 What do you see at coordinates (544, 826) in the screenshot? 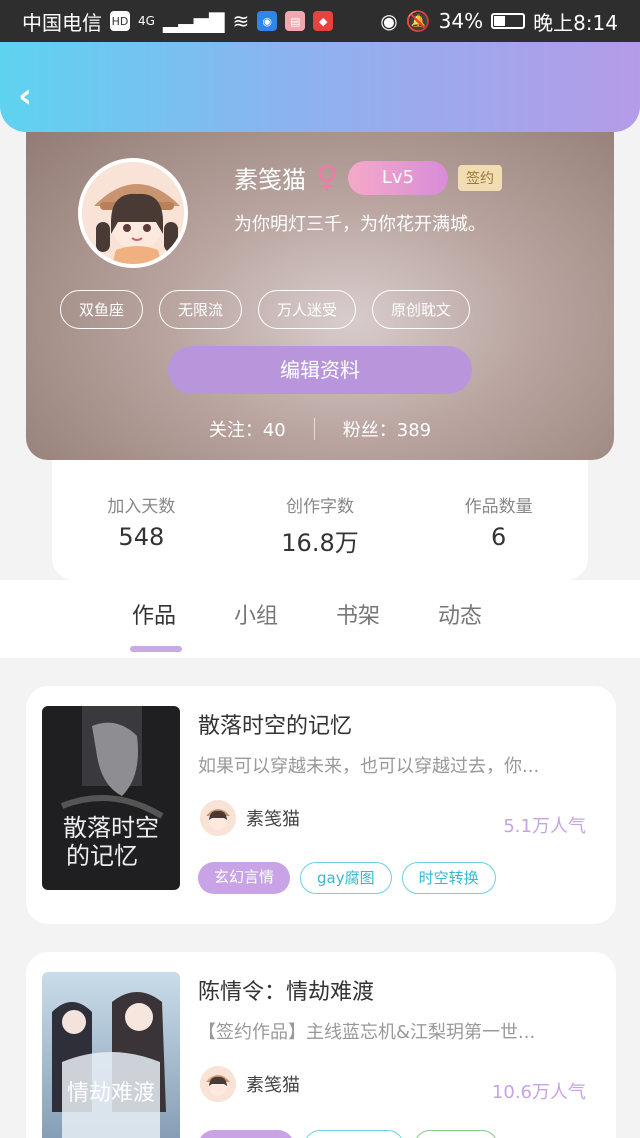
I see `popularity: 5.1万人气` at bounding box center [544, 826].